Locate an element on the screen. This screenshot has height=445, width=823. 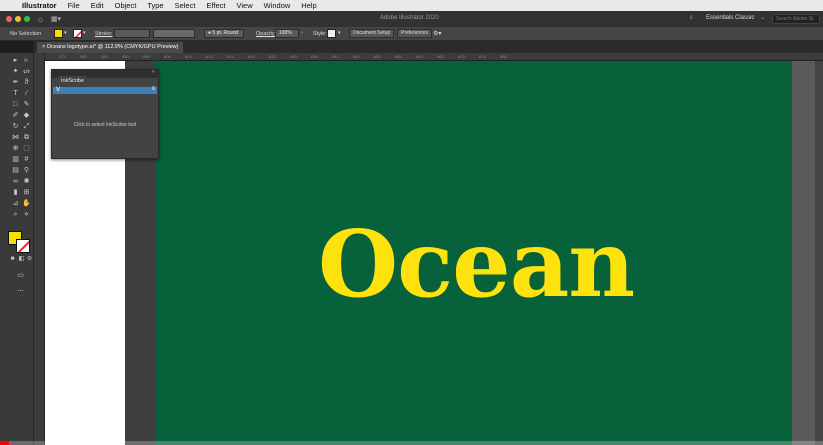
opacity-chevron-icon: › is located at coordinates (302, 33).